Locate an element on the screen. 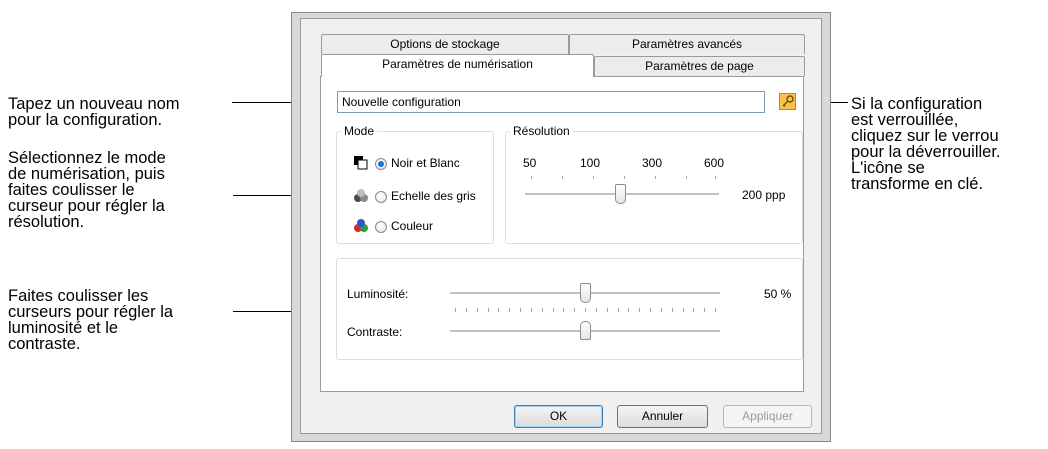 The image size is (1048, 449). color-mode-icon is located at coordinates (361, 225).